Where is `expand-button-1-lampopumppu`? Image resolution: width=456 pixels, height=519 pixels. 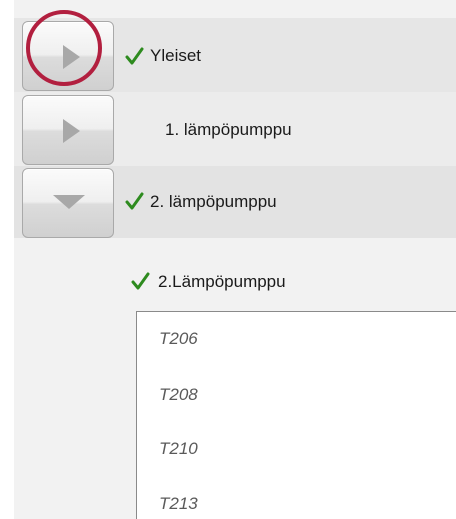
expand-button-1-lampopumppu is located at coordinates (68, 130).